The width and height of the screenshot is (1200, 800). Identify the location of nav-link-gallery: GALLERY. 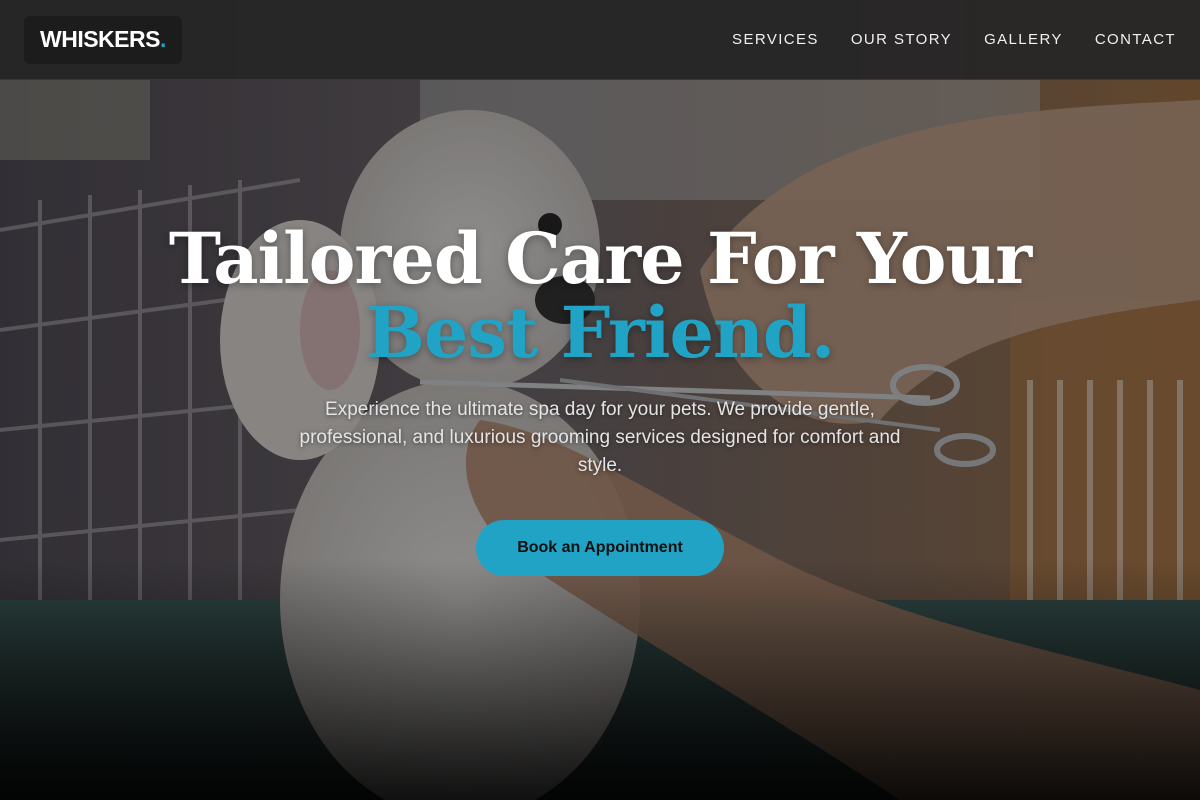
(1023, 39).